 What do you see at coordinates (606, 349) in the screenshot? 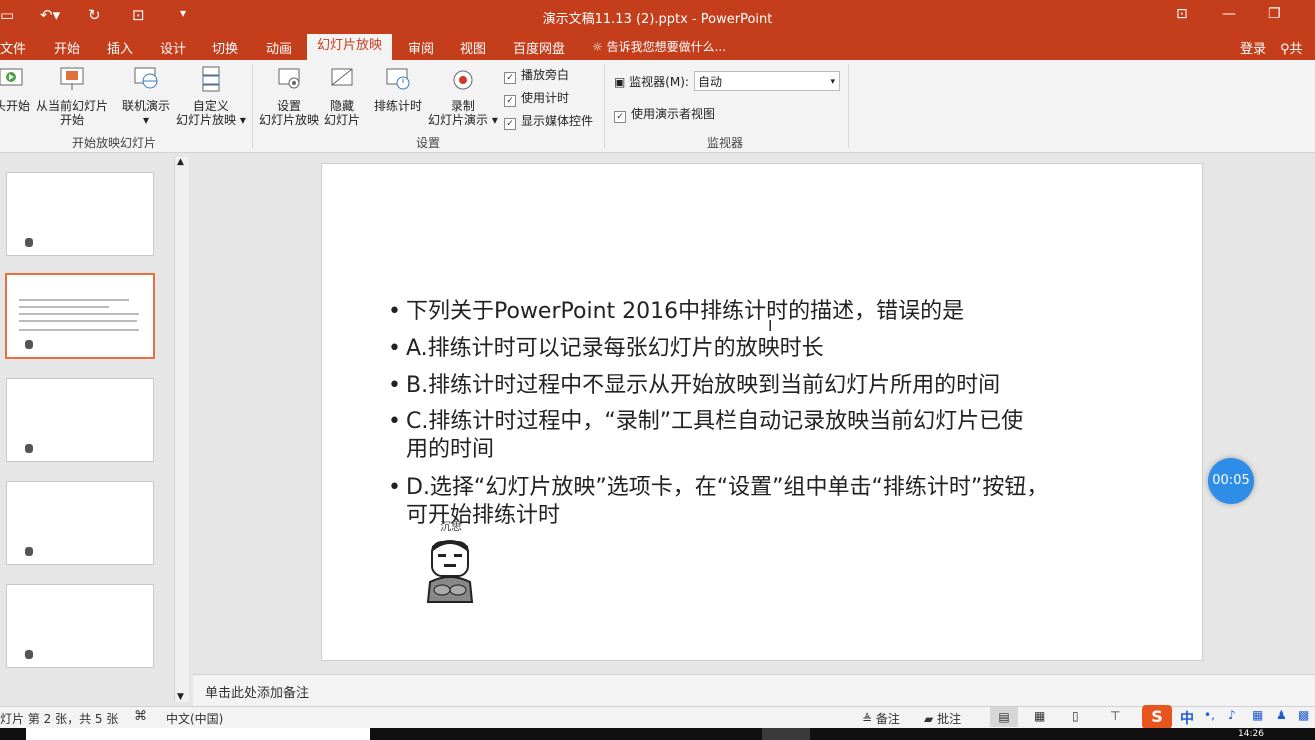
I see `bullet-option-a: • A.排练计时可以记录每张幻灯片的放映时长` at bounding box center [606, 349].